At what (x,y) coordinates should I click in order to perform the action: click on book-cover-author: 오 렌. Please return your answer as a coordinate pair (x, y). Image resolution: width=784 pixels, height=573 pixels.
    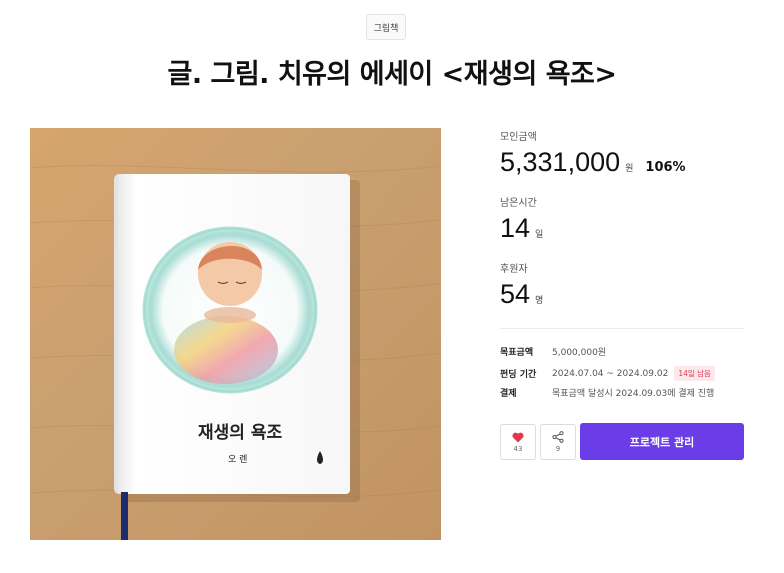
    Looking at the image, I should click on (237, 459).